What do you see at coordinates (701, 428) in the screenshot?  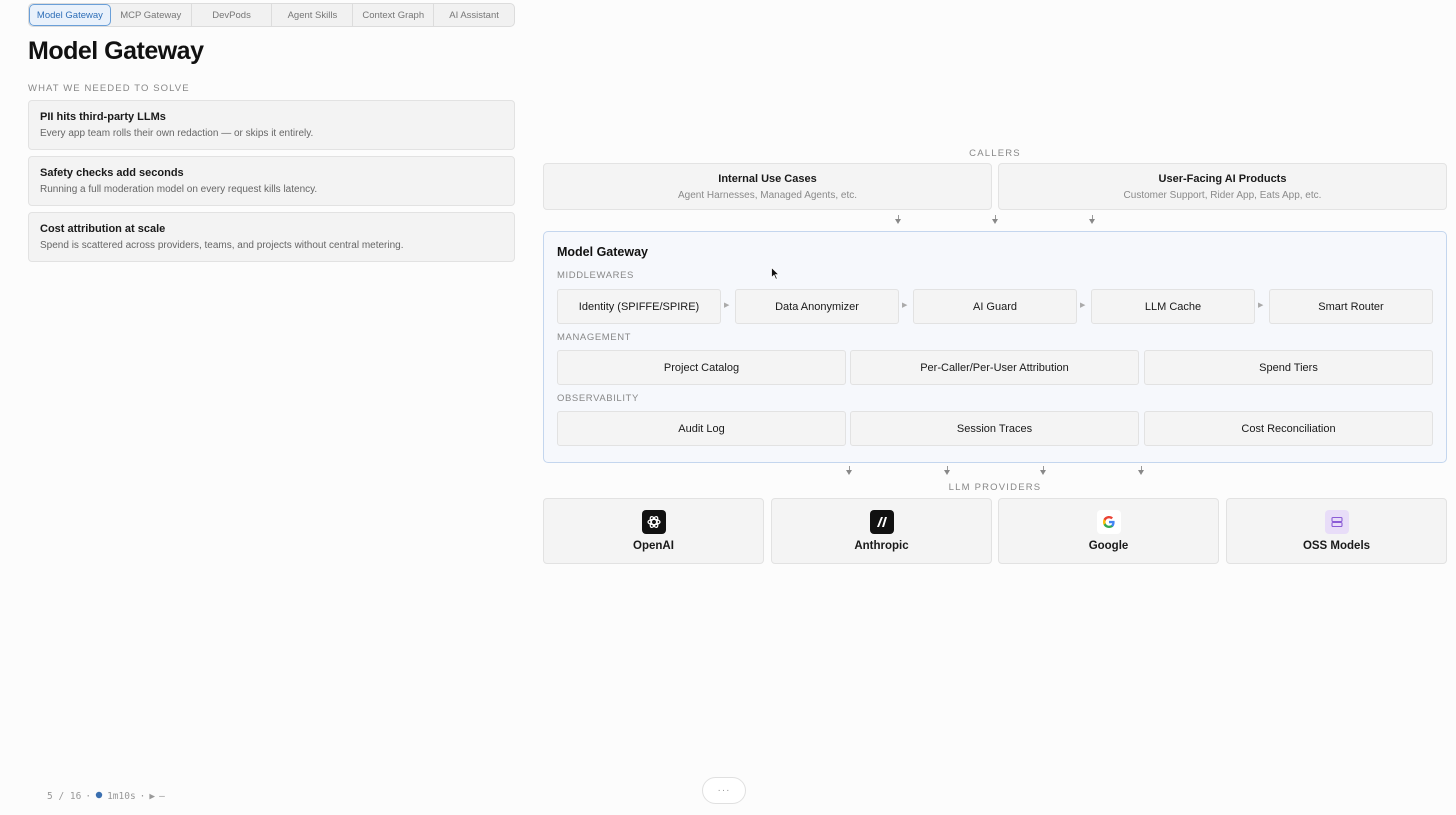 I see `observability-audit-log: Audit Log` at bounding box center [701, 428].